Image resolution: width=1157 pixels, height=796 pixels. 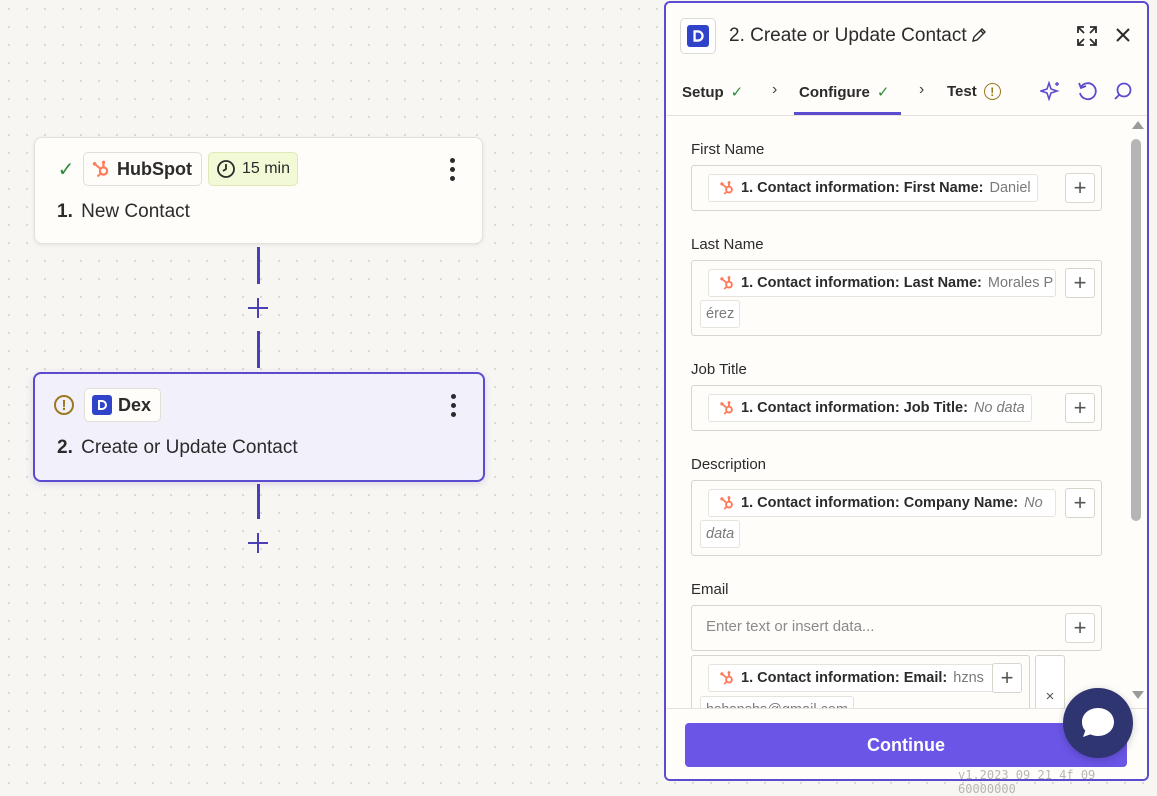 I want to click on pill-value: Daniel, so click(x=1010, y=188).